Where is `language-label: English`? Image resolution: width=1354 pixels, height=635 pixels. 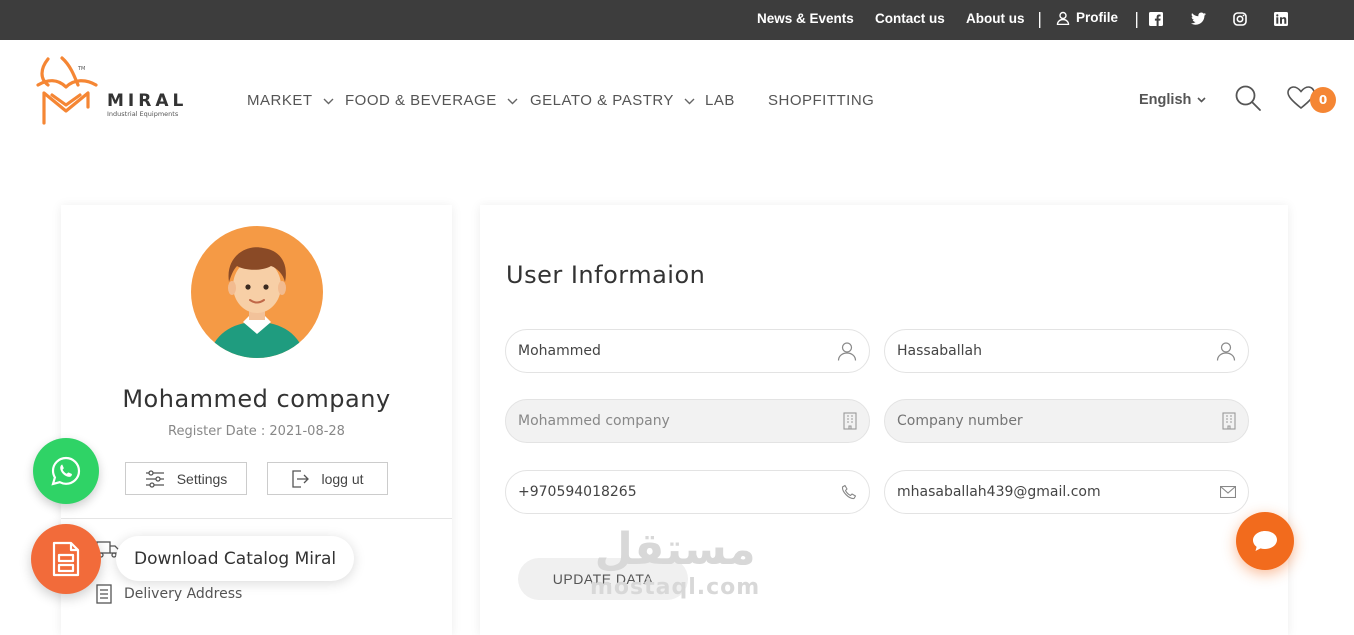
language-label: English is located at coordinates (1165, 100).